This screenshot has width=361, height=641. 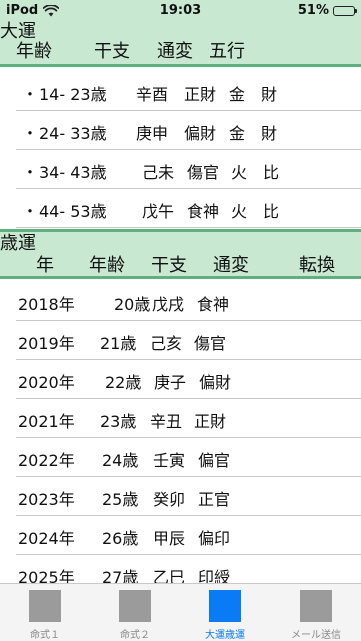 What do you see at coordinates (316, 635) in the screenshot?
I see `tab-label: メール送信` at bounding box center [316, 635].